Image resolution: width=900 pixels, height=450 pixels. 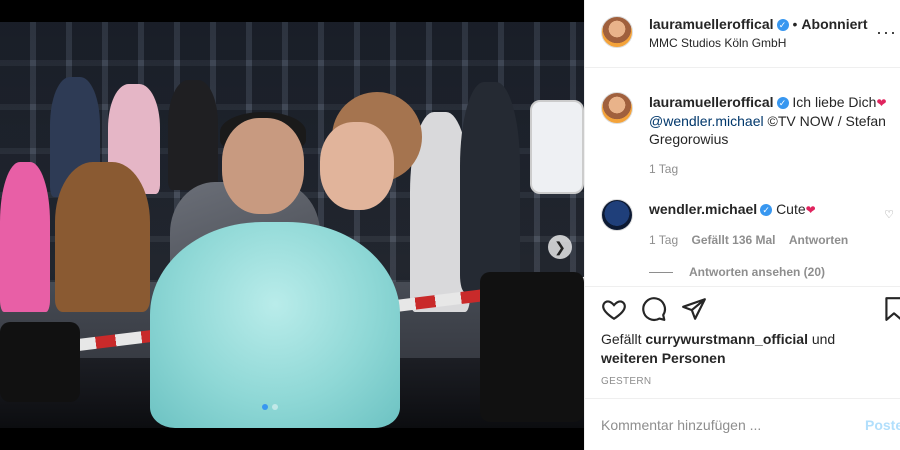 I want to click on view-replies-row: Antworten ansehen (20), so click(x=772, y=272).